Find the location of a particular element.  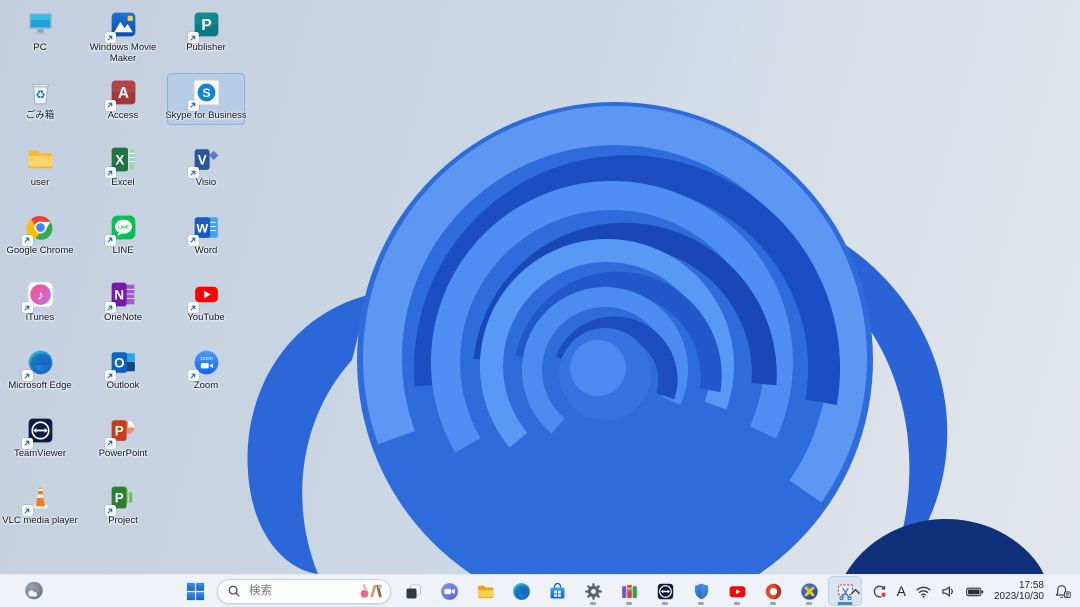

taskbar-button-security is located at coordinates (701, 591).